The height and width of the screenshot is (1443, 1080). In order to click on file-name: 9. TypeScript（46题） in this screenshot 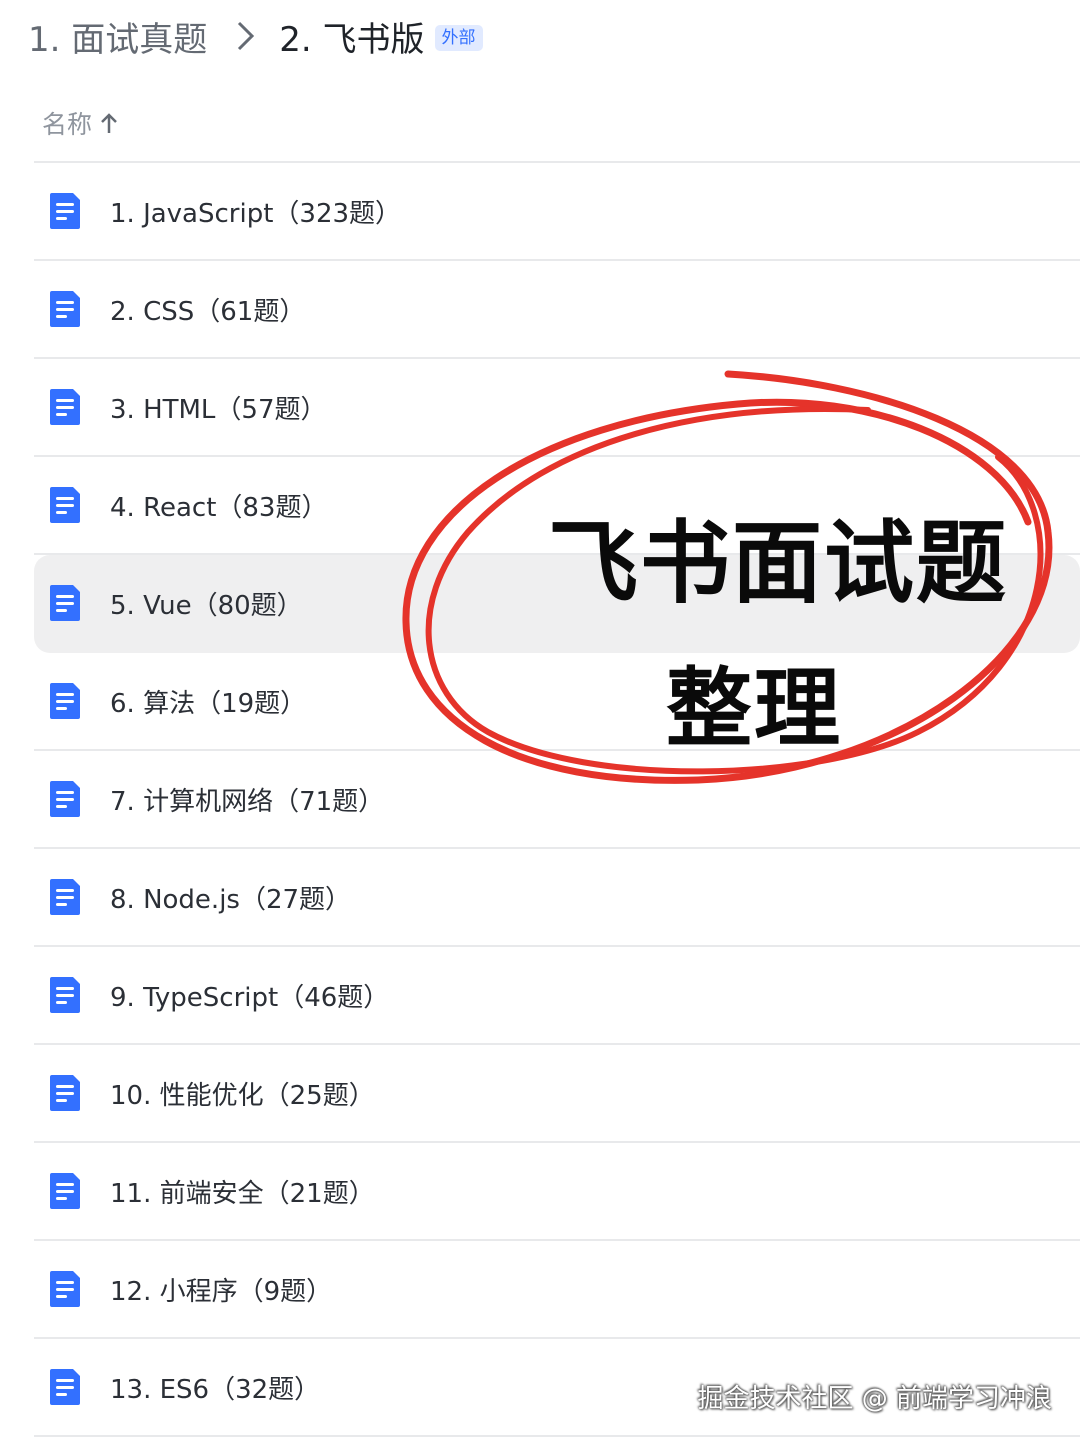, I will do `click(250, 997)`.